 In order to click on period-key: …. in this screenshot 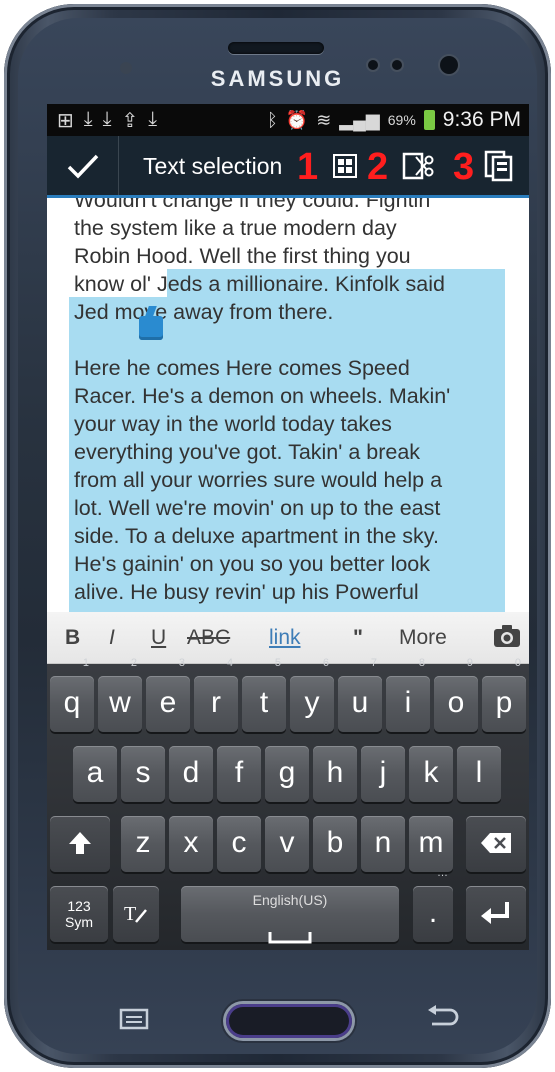, I will do `click(433, 905)`.